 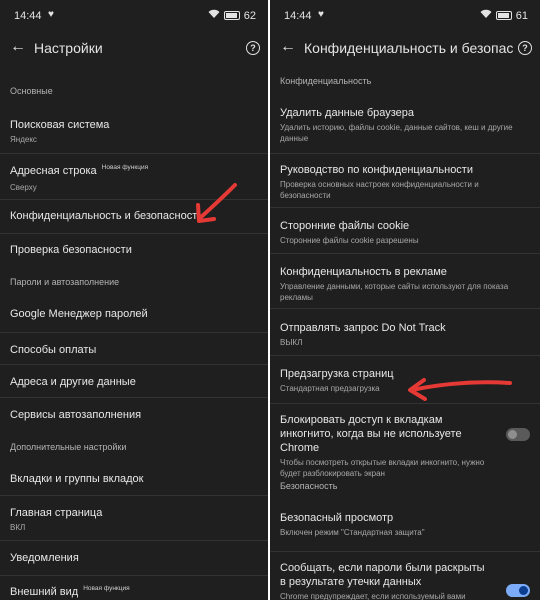 I want to click on item-subtitle: Сверху, so click(x=23, y=187).